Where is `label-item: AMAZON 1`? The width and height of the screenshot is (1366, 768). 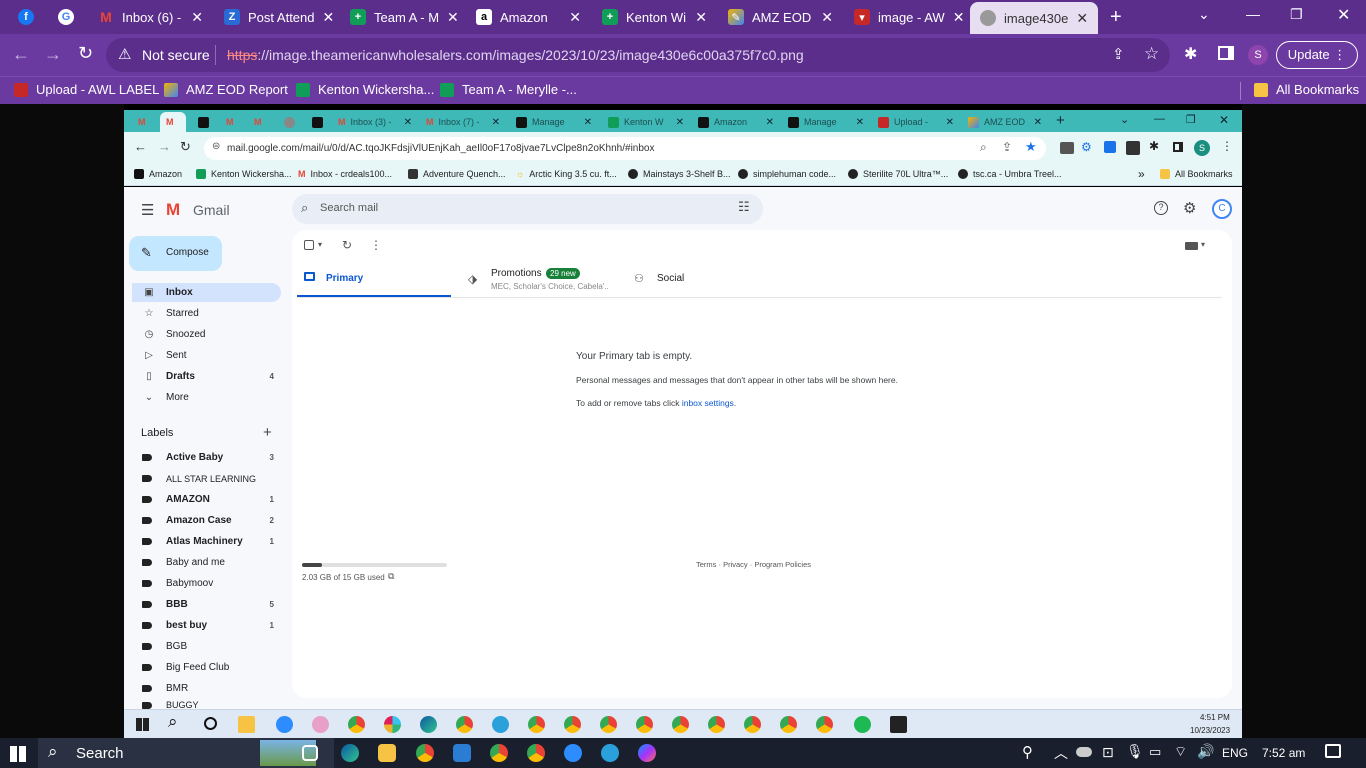 label-item: AMAZON 1 is located at coordinates (206, 499).